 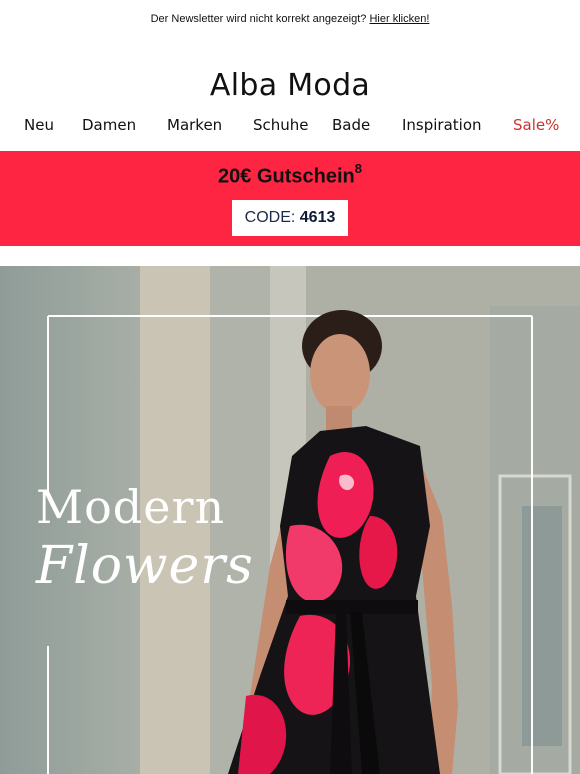 I want to click on hero-line-flowers: Flowers, so click(x=145, y=566).